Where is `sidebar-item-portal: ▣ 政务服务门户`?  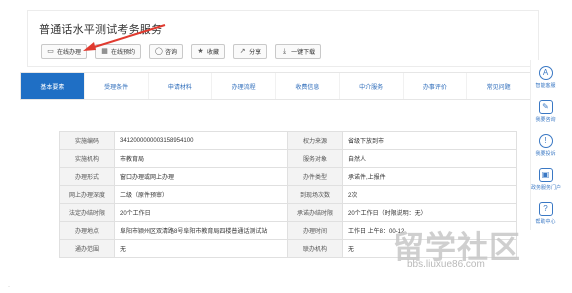 sidebar-item-portal: ▣ 政务服务门户 is located at coordinates (546, 179).